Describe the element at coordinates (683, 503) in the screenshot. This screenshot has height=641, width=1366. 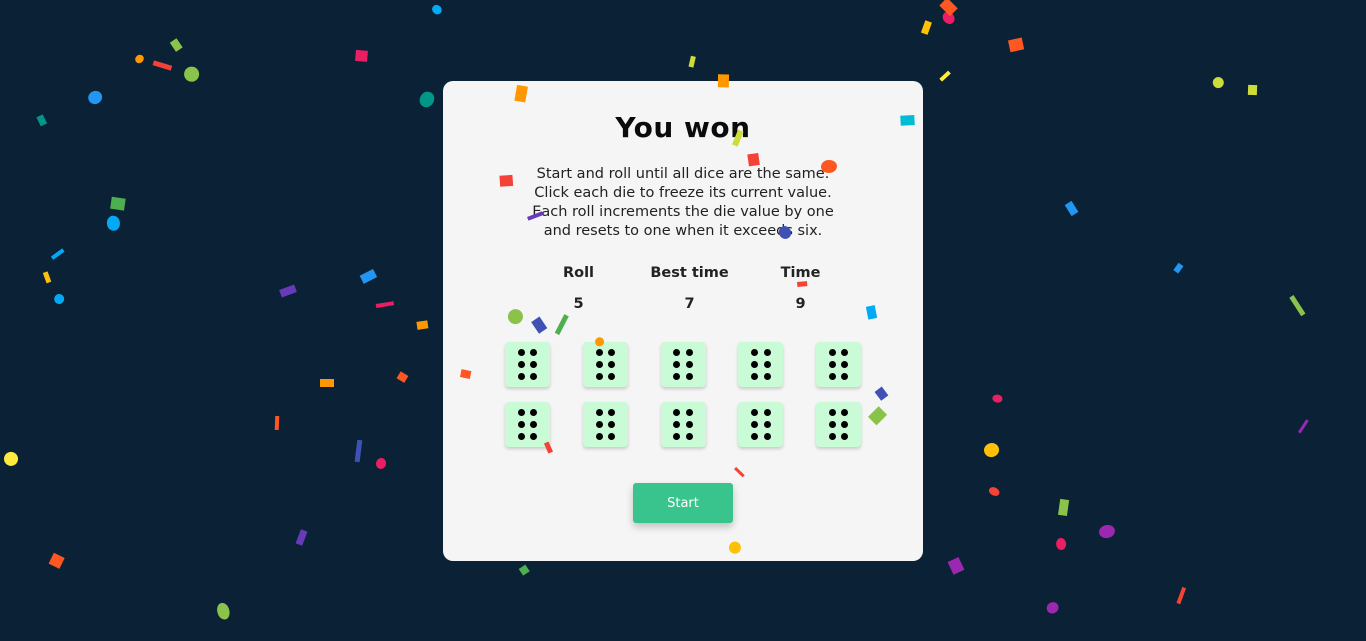
I see `start-button: Start` at that location.